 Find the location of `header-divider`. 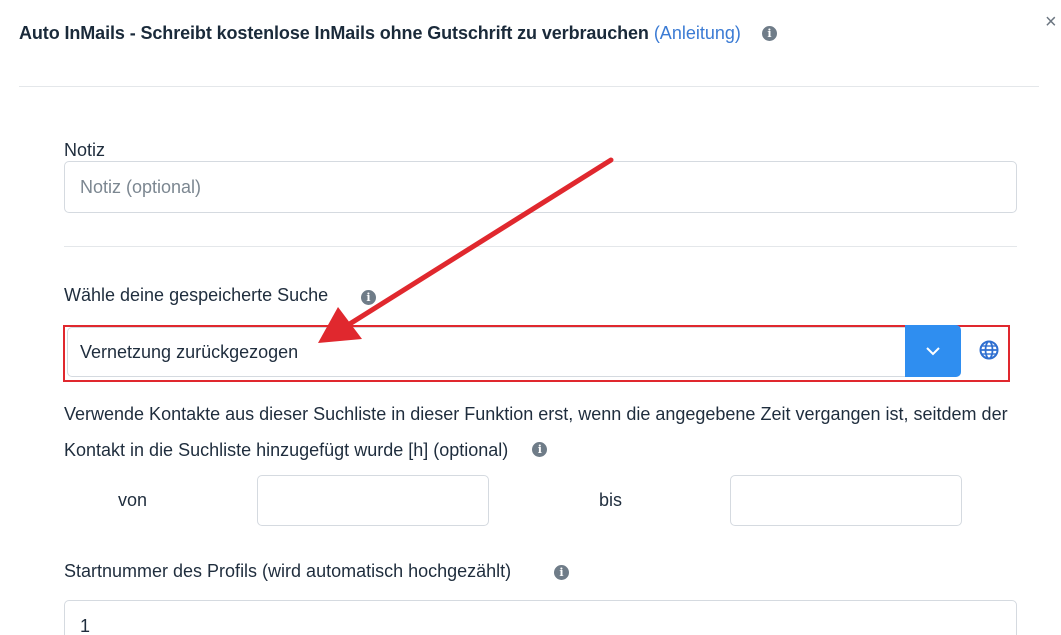

header-divider is located at coordinates (529, 86).